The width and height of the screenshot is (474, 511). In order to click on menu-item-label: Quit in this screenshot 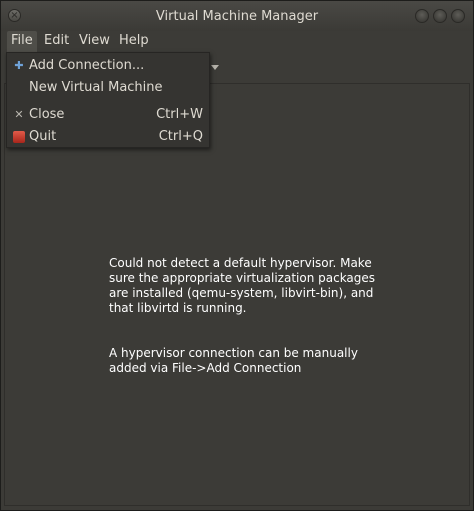, I will do `click(43, 136)`.